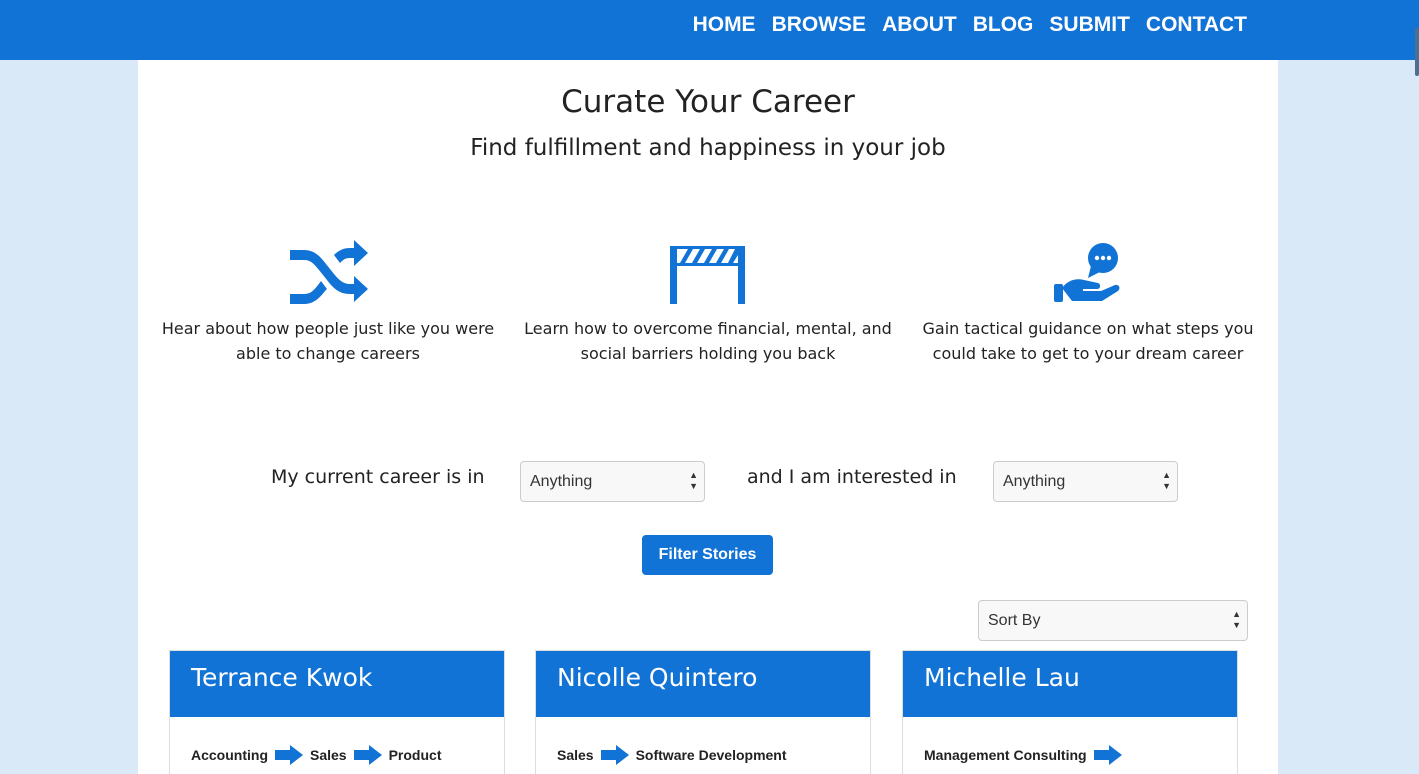 The width and height of the screenshot is (1419, 774). Describe the element at coordinates (229, 755) in the screenshot. I see `career-step: Accounting` at that location.